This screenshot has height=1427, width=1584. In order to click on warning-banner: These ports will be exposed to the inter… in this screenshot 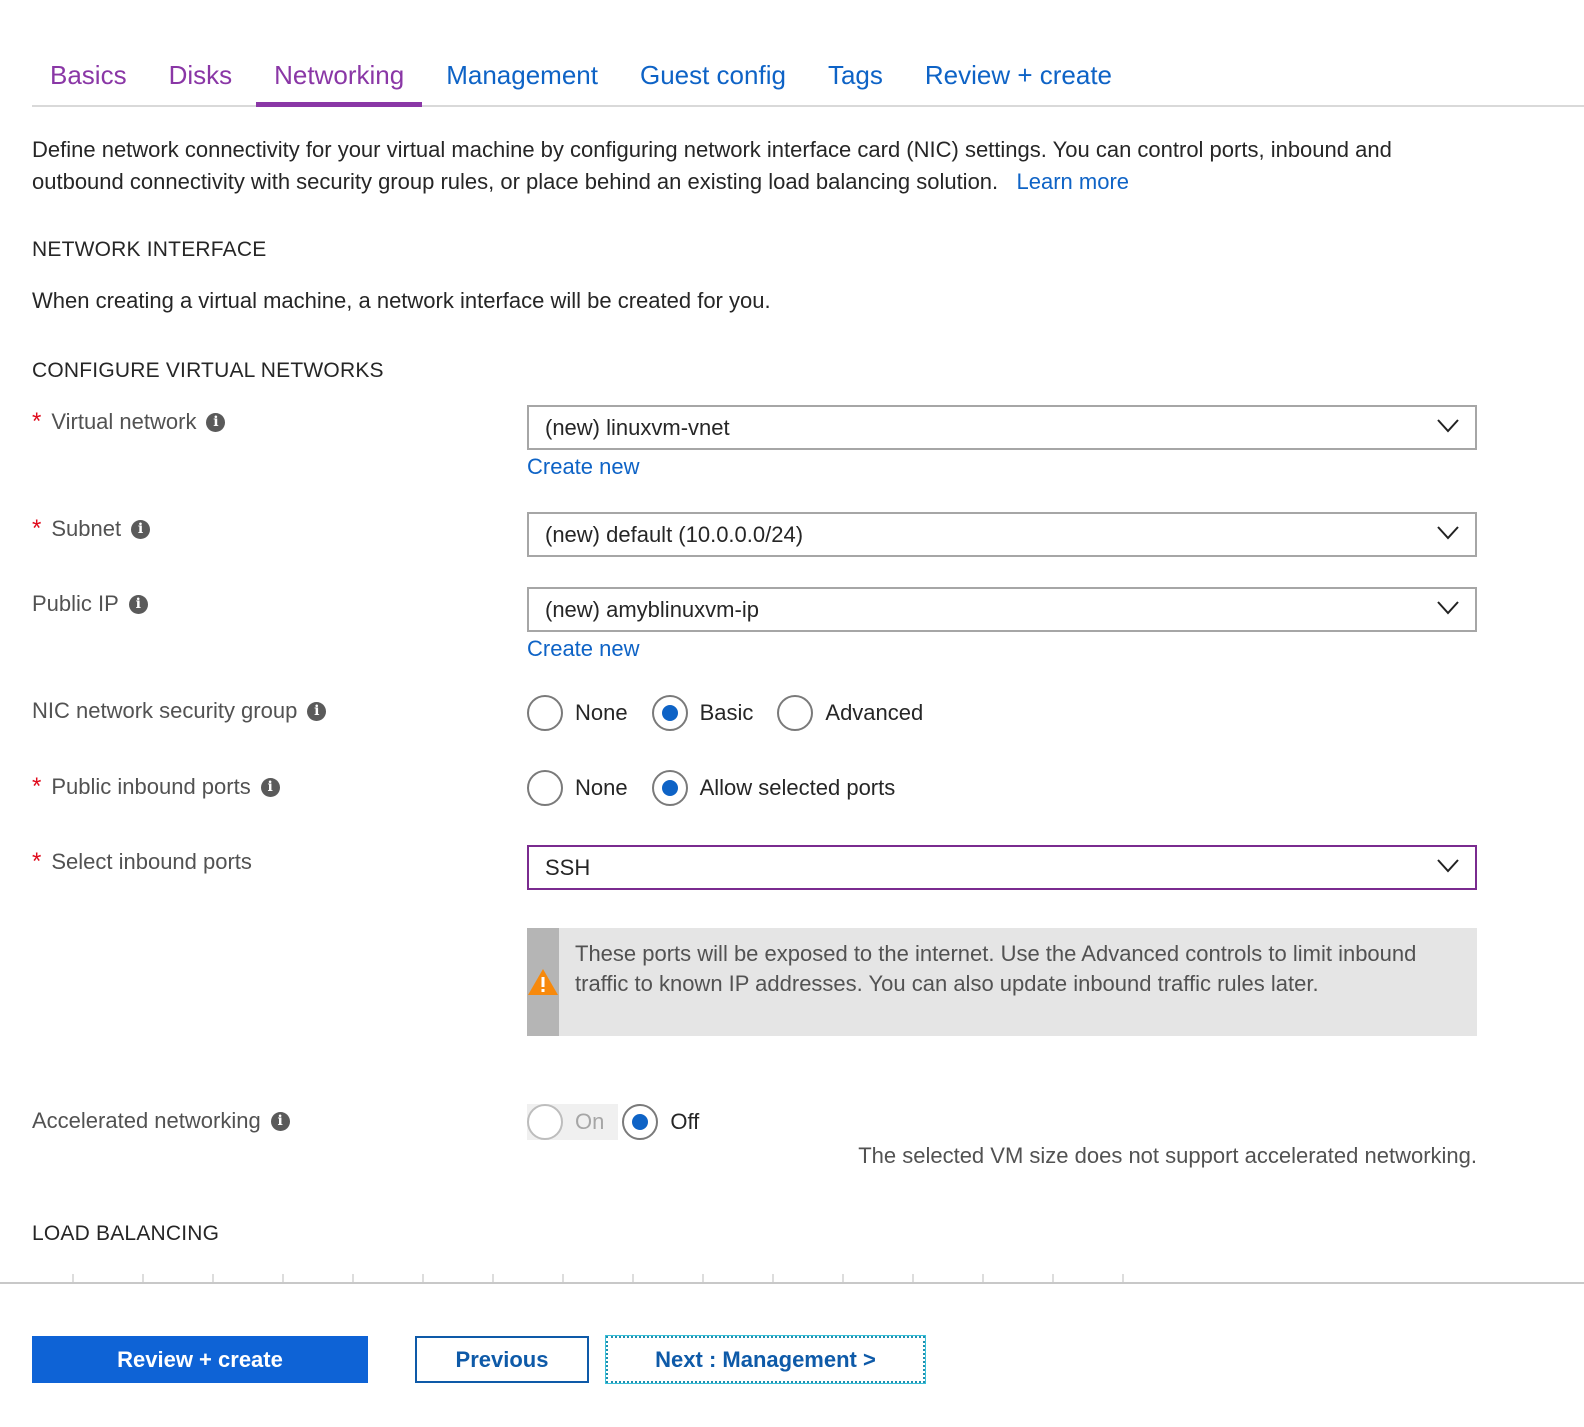, I will do `click(1002, 982)`.